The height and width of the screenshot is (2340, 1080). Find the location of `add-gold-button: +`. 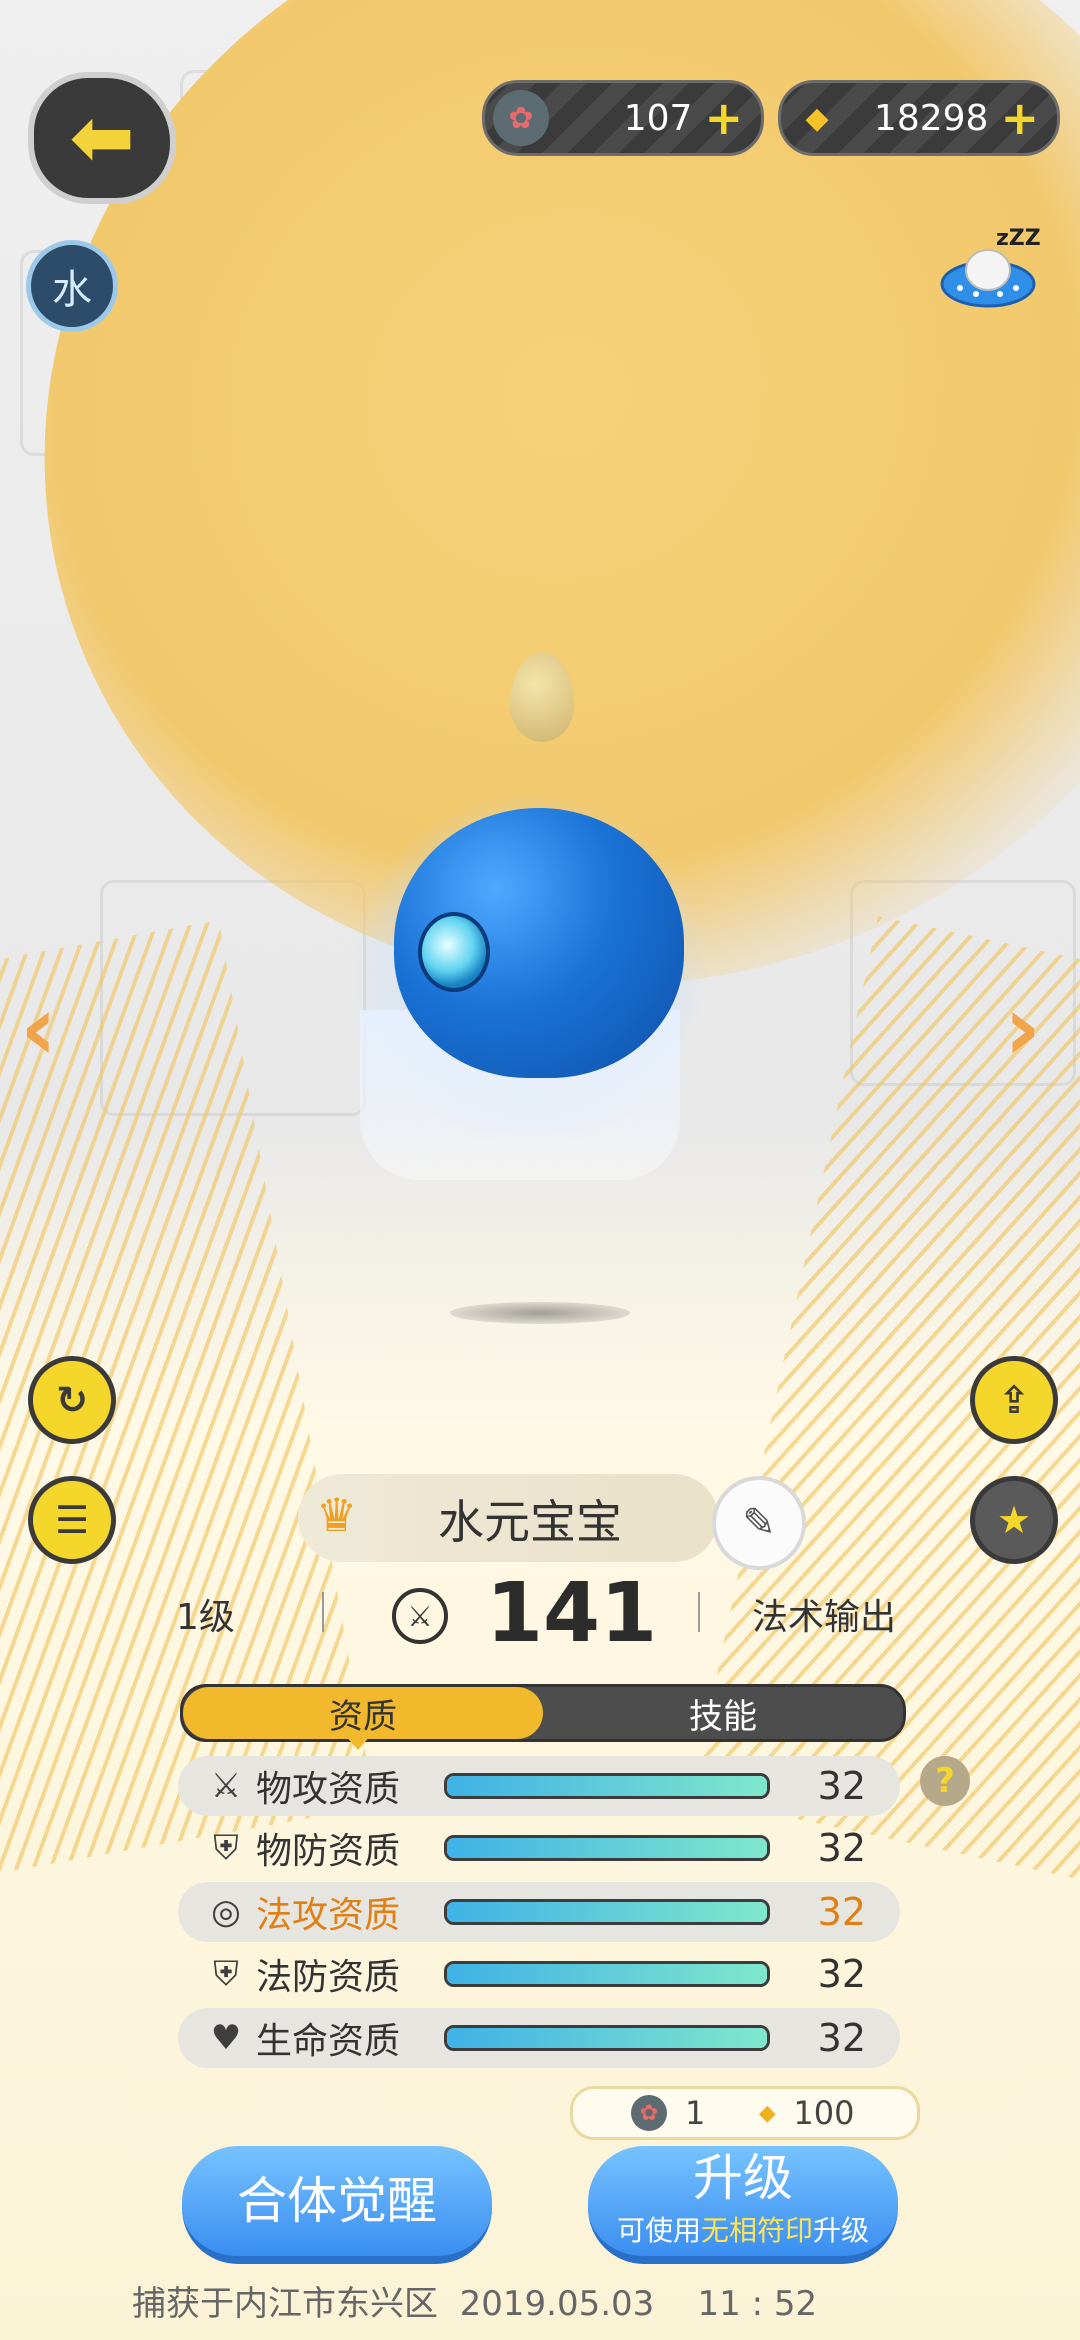

add-gold-button: + is located at coordinates (1019, 118).